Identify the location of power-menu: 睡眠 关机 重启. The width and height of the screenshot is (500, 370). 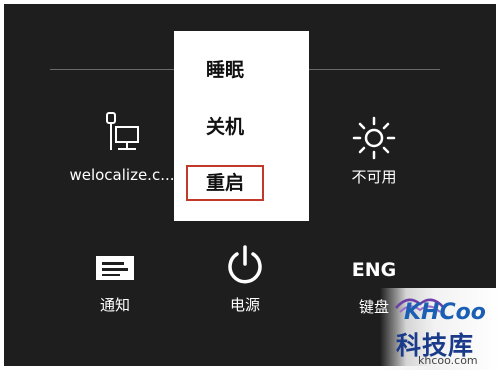
(241, 126).